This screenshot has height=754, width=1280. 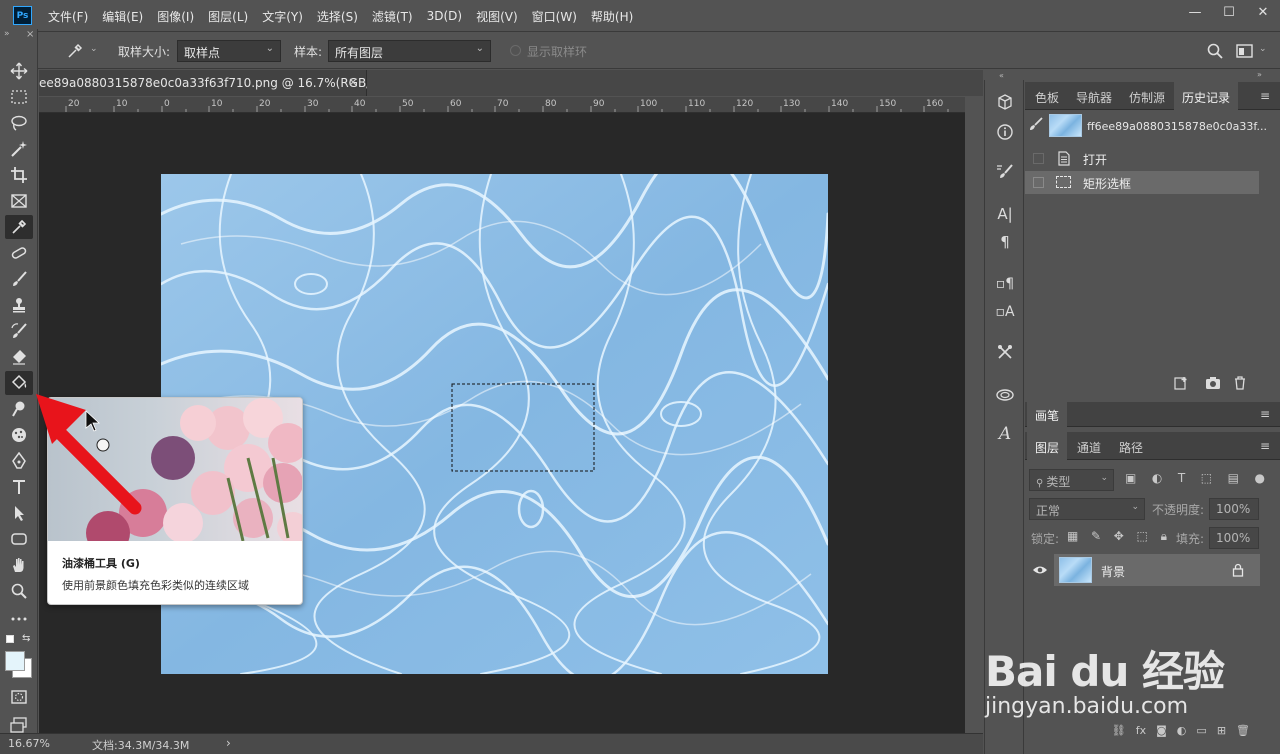 What do you see at coordinates (1047, 96) in the screenshot?
I see `tab-swatches: 色板` at bounding box center [1047, 96].